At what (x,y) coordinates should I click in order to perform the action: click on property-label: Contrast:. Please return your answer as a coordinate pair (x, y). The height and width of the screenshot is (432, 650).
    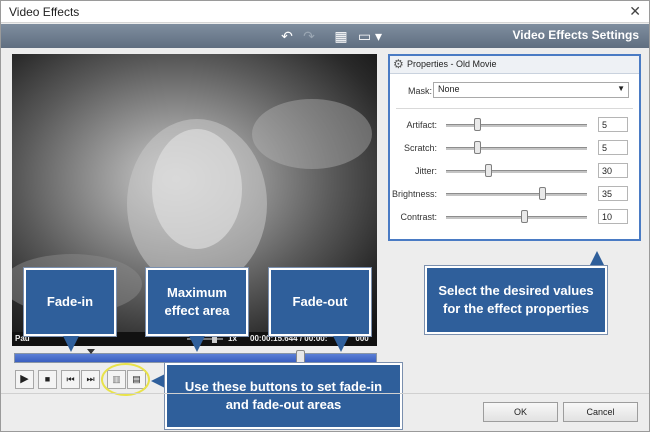
    Looking at the image, I should click on (418, 217).